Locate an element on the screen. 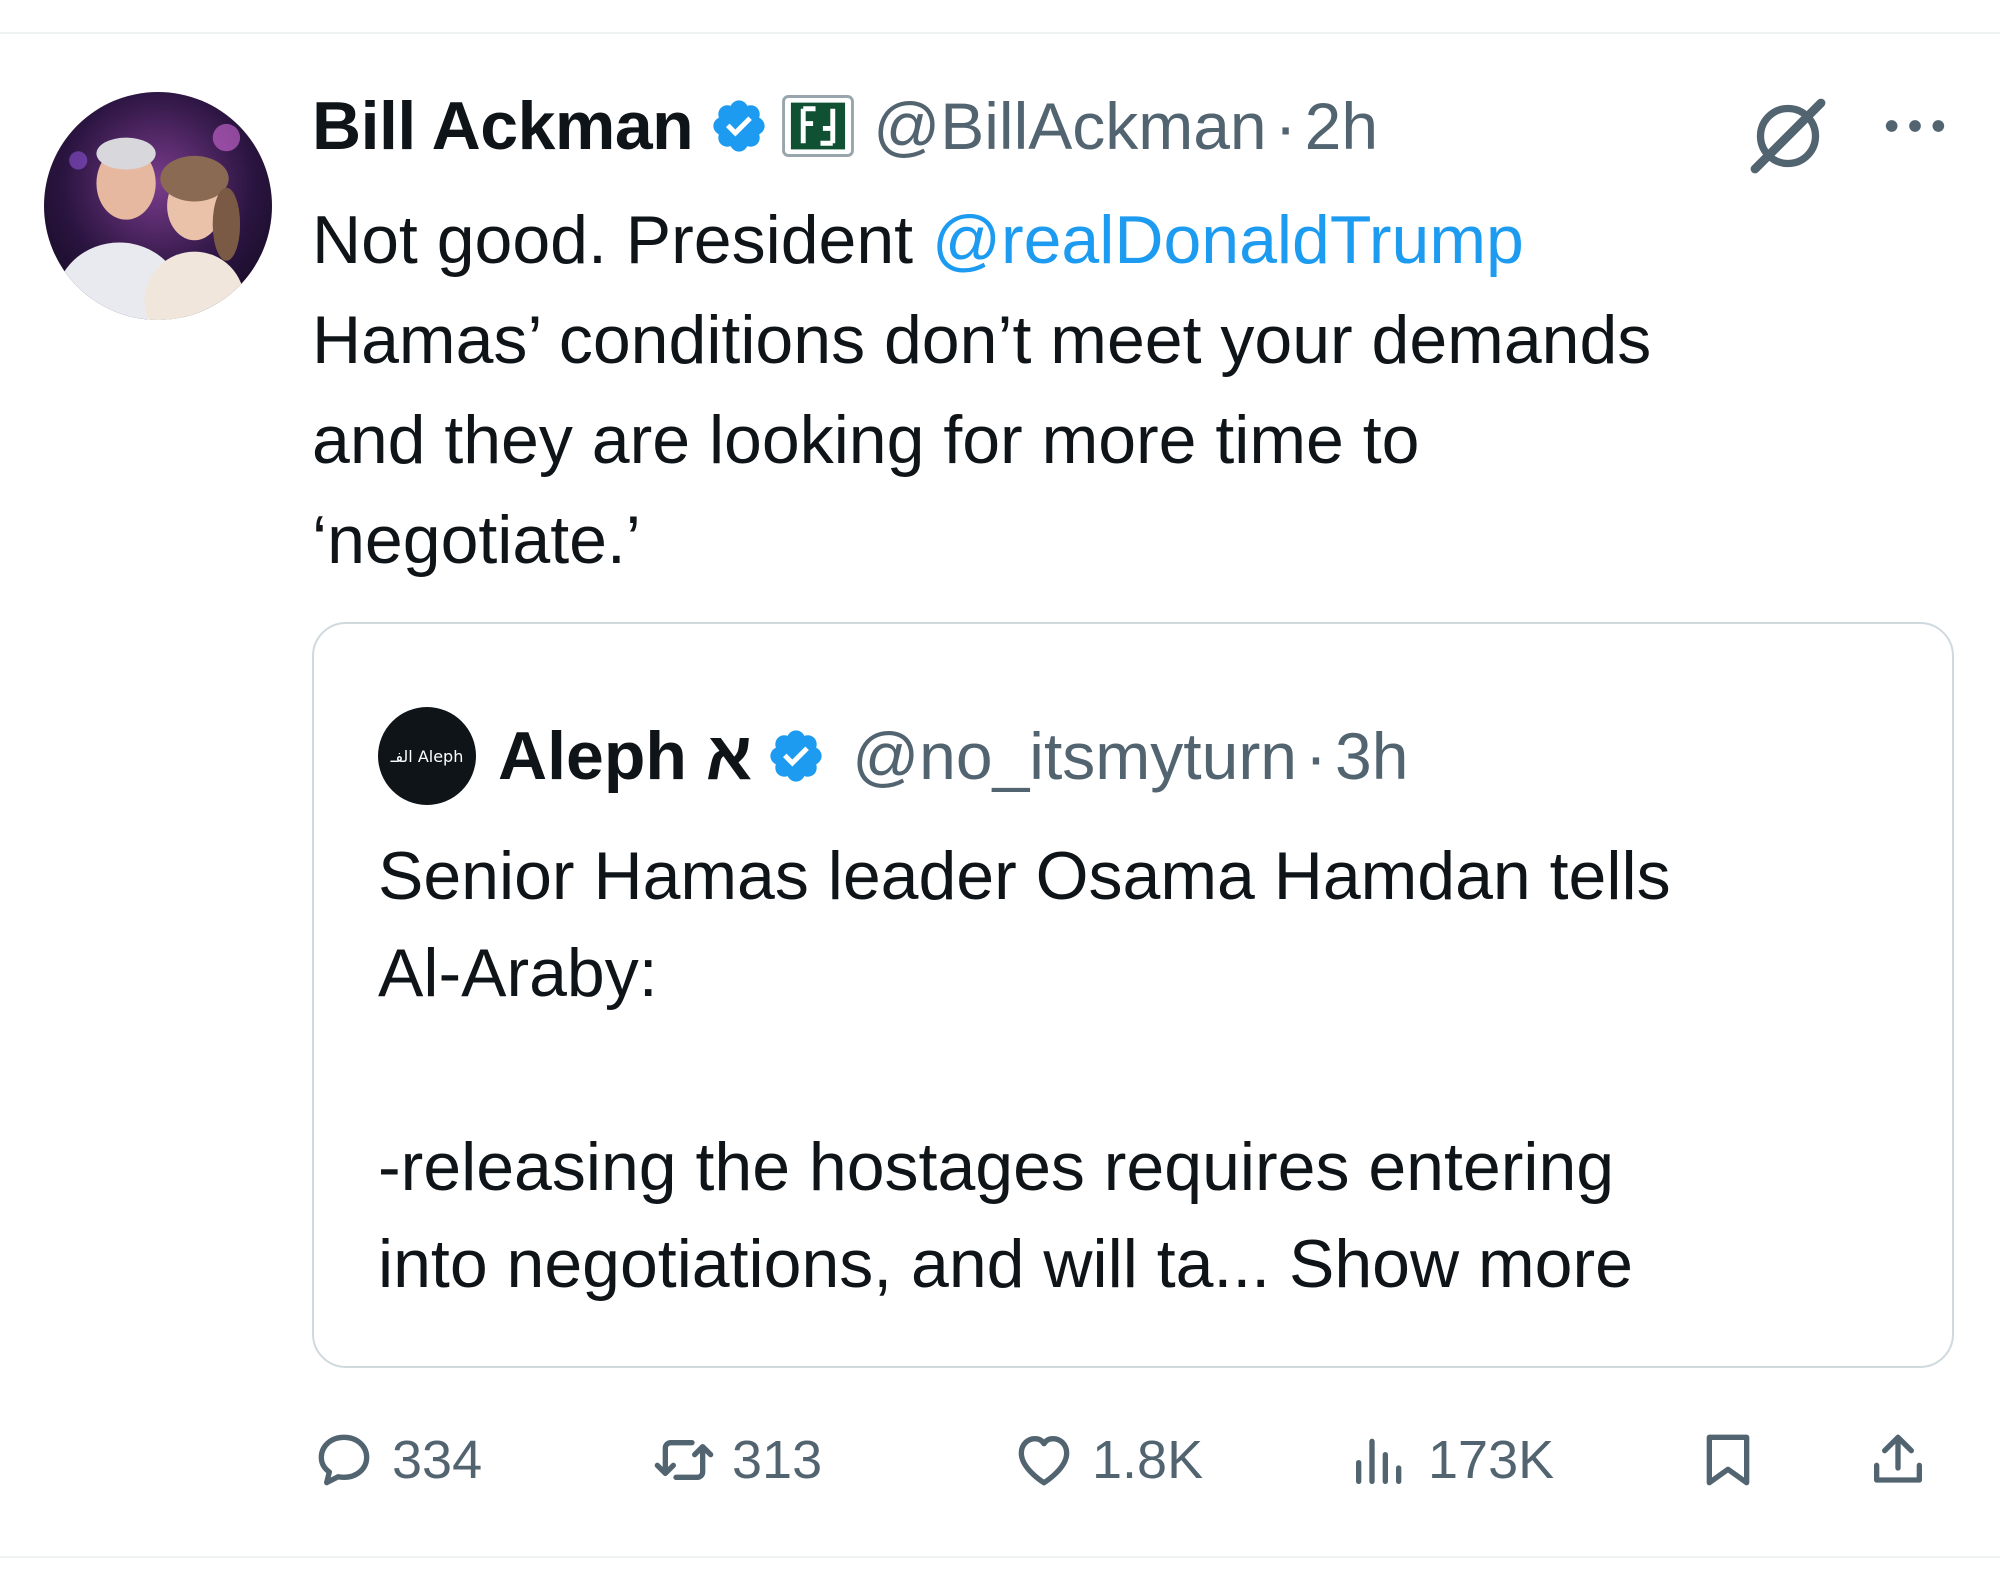 This screenshot has height=1590, width=2000. quote-avatar-logo: الفـ Aleph is located at coordinates (427, 756).